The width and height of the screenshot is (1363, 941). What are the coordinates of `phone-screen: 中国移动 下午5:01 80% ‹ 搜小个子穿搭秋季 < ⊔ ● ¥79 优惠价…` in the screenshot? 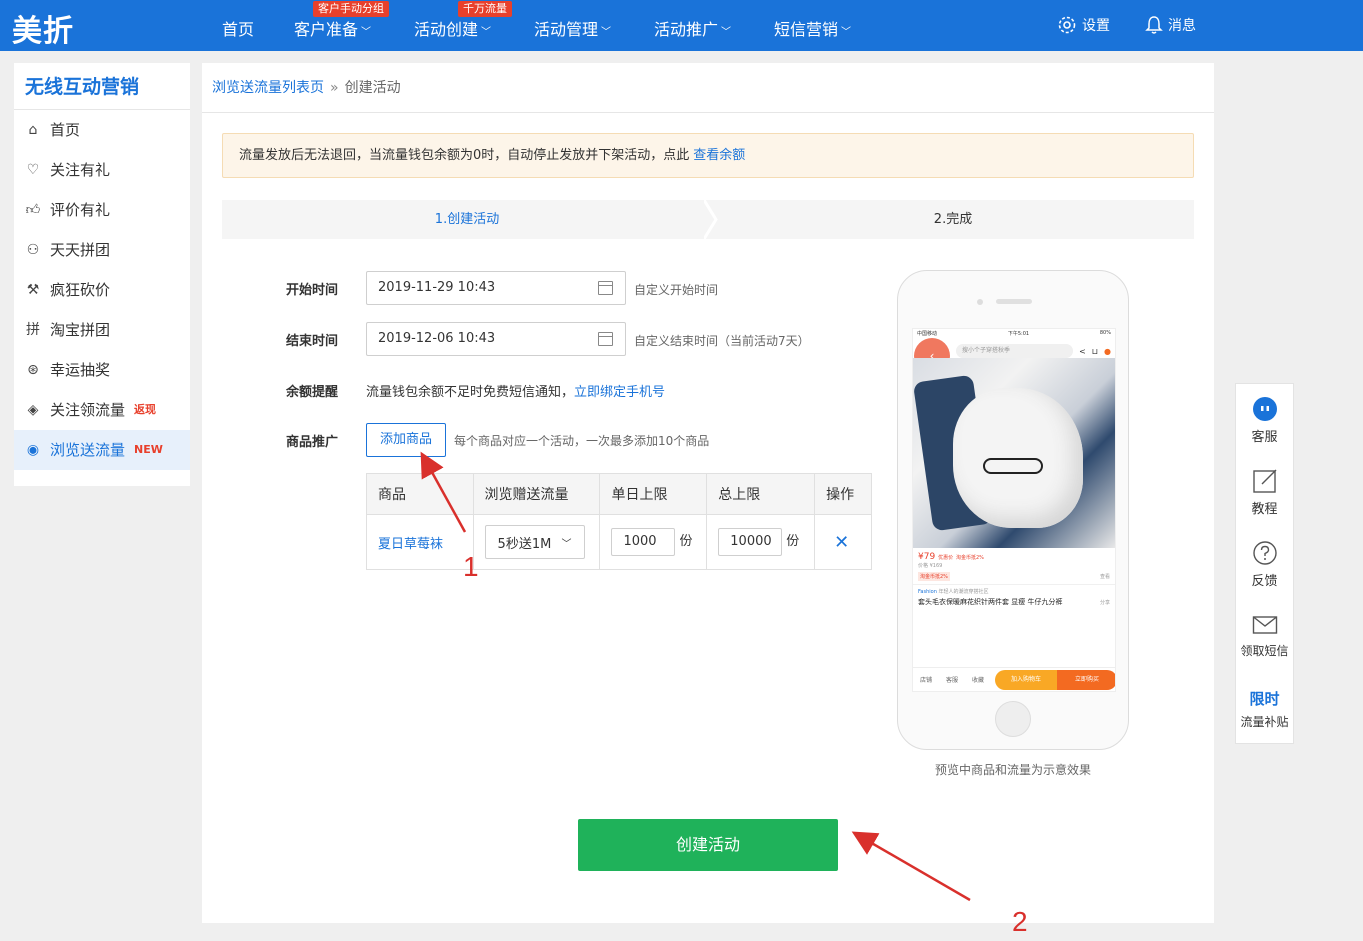 It's located at (1014, 510).